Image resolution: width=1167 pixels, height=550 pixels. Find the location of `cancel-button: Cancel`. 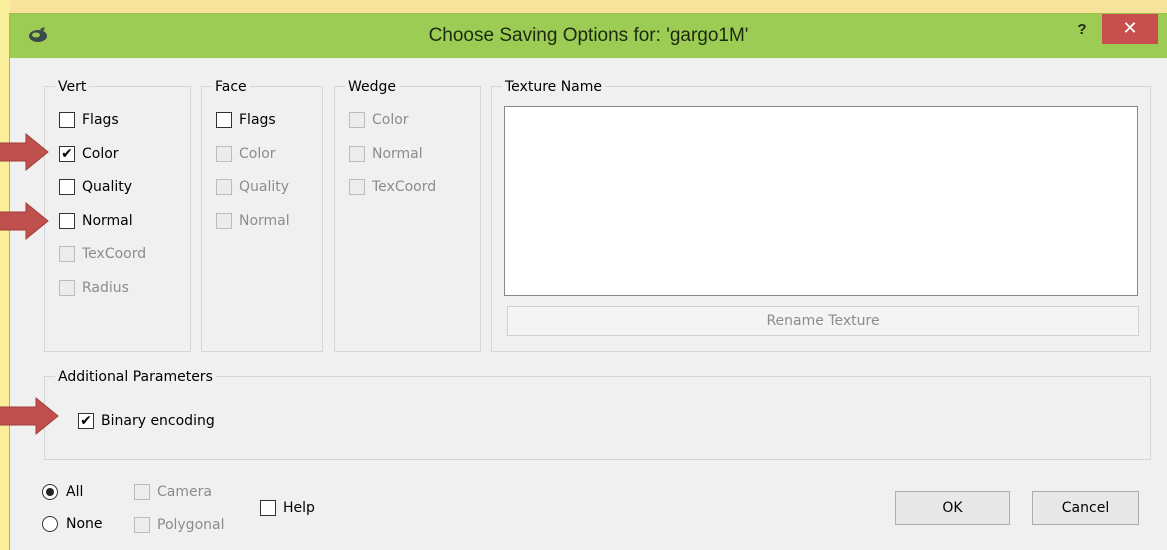

cancel-button: Cancel is located at coordinates (1085, 508).